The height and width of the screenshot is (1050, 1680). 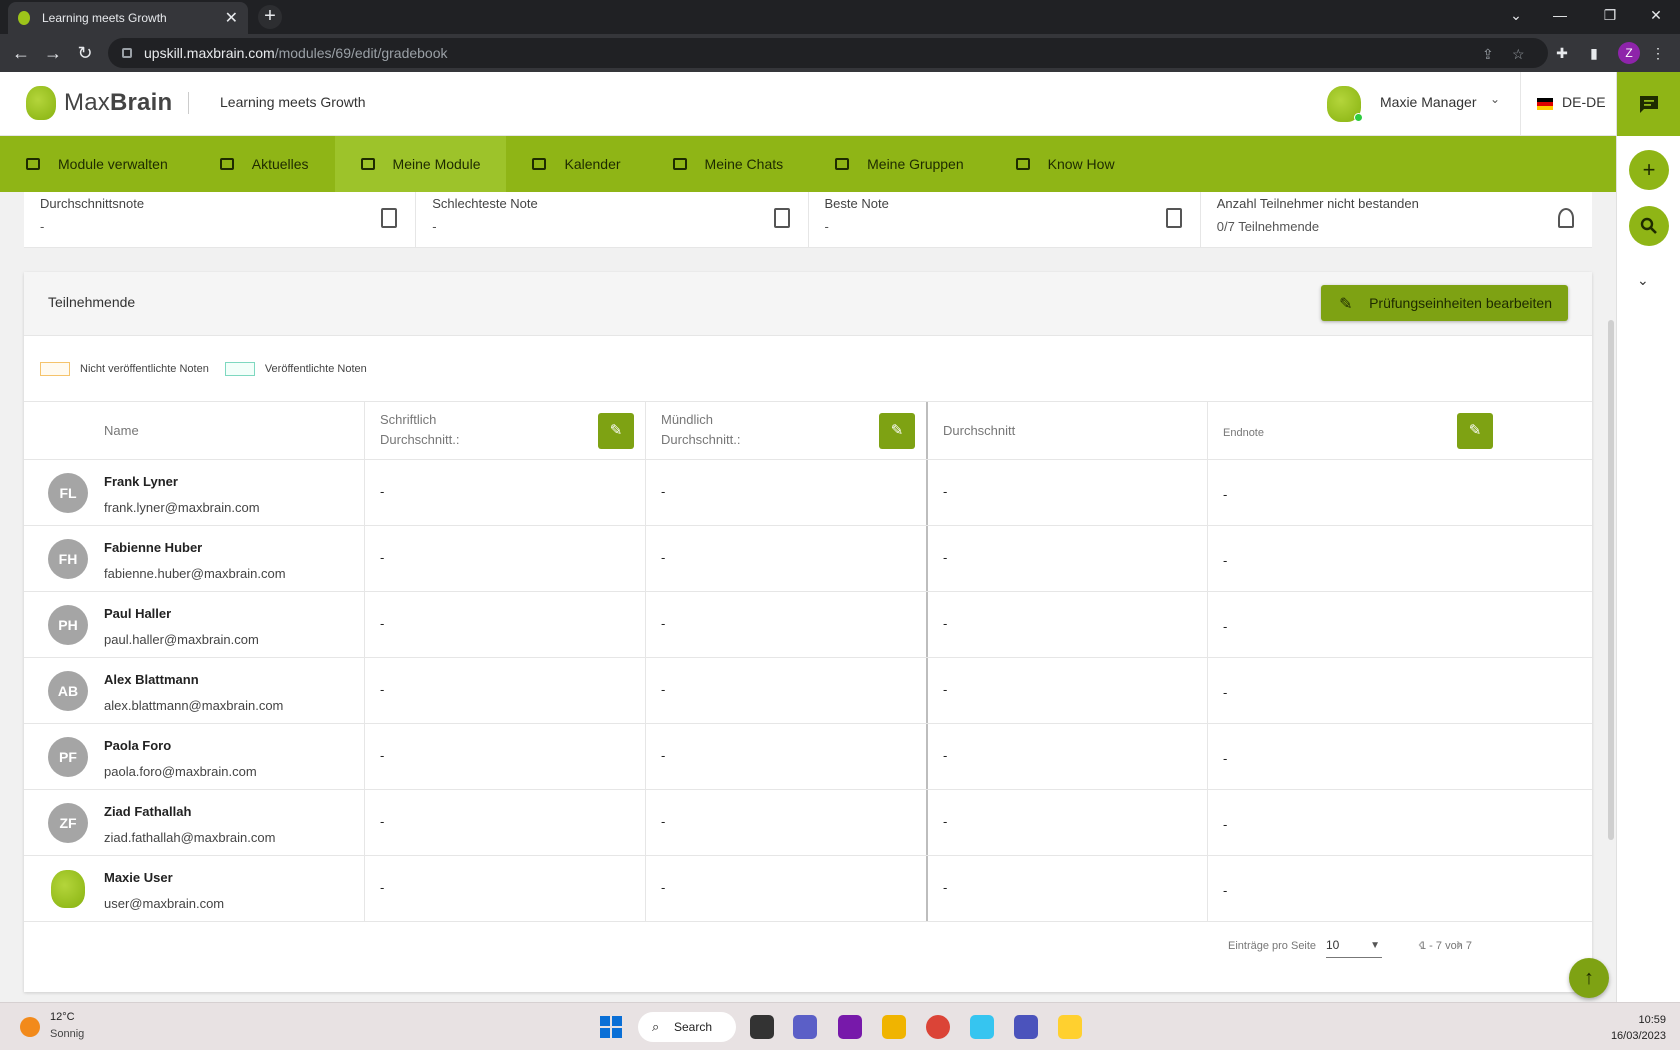 What do you see at coordinates (894, 1027) in the screenshot?
I see `file-explorer-icon` at bounding box center [894, 1027].